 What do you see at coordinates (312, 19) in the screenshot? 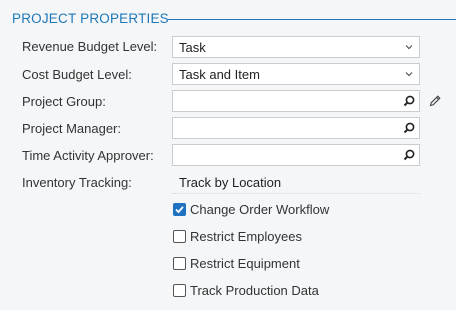
I see `section-divider` at bounding box center [312, 19].